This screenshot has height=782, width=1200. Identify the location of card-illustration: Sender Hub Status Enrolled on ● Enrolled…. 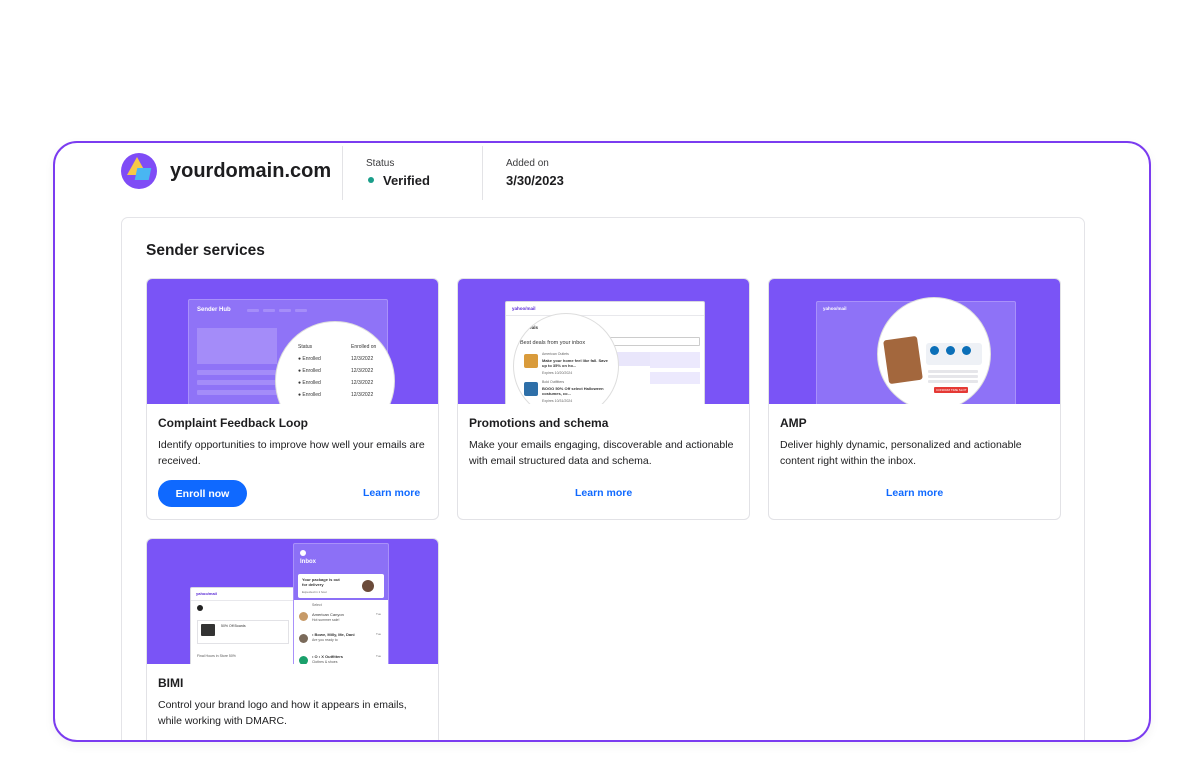
(292, 341).